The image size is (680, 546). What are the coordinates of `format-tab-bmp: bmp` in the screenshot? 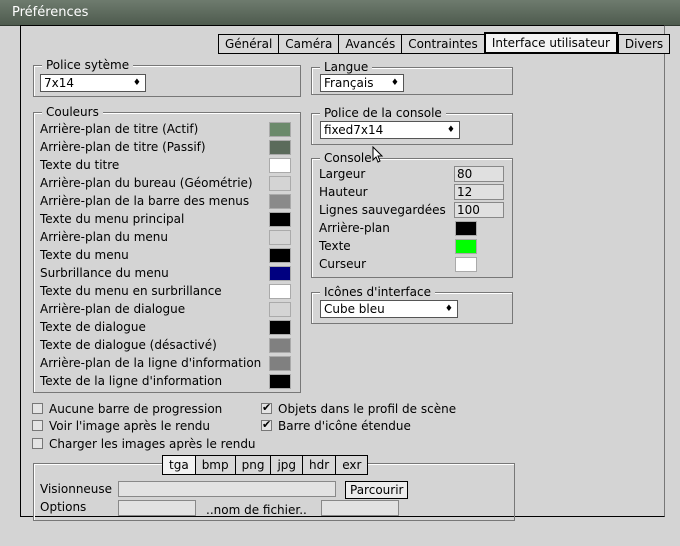 It's located at (214, 465).